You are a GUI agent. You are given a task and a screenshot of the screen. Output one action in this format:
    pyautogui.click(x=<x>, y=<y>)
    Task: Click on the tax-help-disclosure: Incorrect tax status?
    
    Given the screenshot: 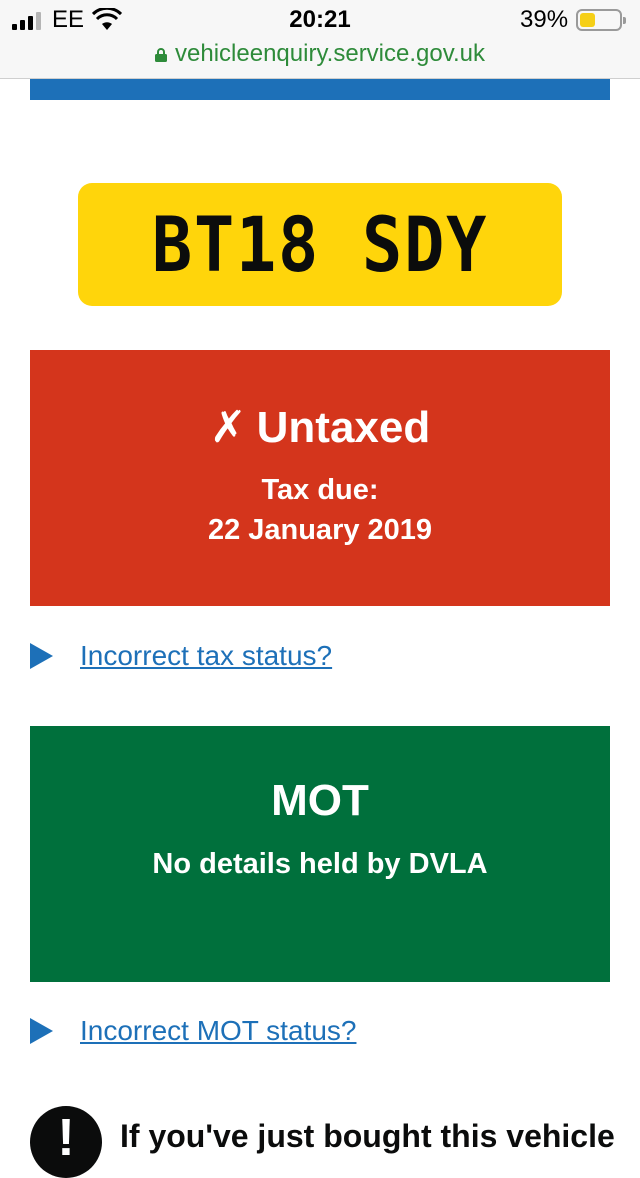 What is the action you would take?
    pyautogui.click(x=181, y=656)
    